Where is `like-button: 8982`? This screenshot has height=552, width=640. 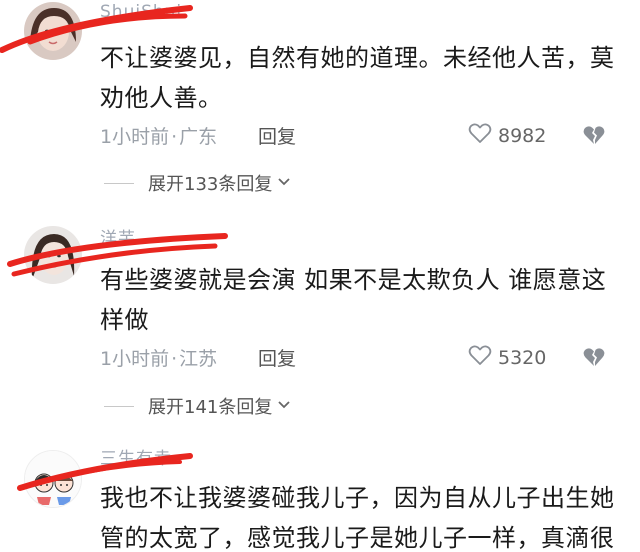 like-button: 8982 is located at coordinates (507, 135).